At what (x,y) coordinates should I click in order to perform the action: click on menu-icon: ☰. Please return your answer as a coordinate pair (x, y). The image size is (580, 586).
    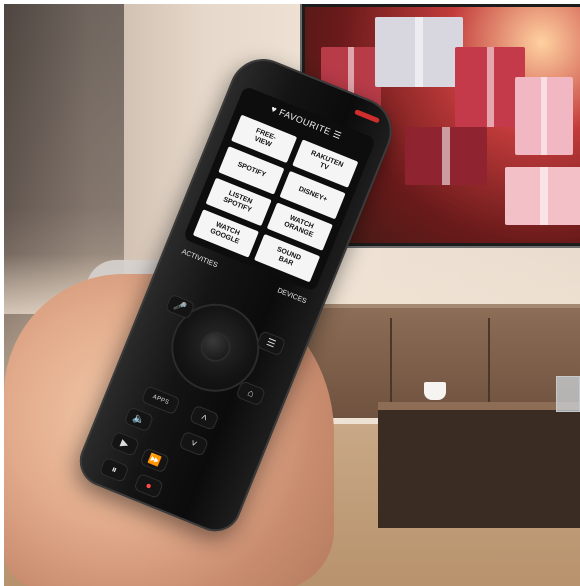
    Looking at the image, I should click on (271, 343).